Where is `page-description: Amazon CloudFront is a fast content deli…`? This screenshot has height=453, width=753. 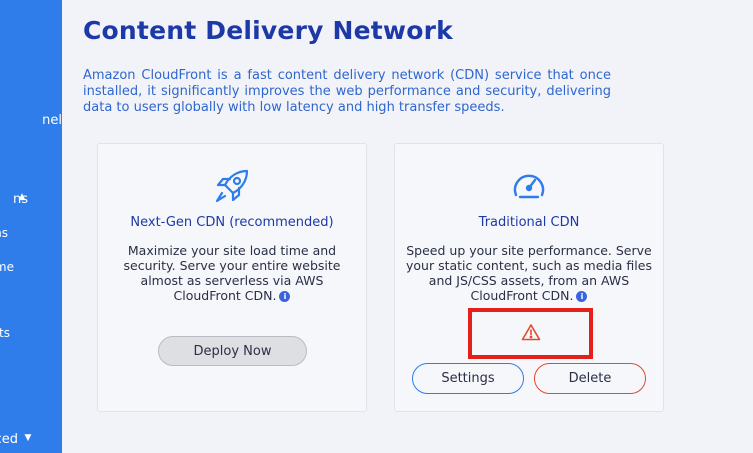
page-description: Amazon CloudFront is a fast content deli… is located at coordinates (347, 91).